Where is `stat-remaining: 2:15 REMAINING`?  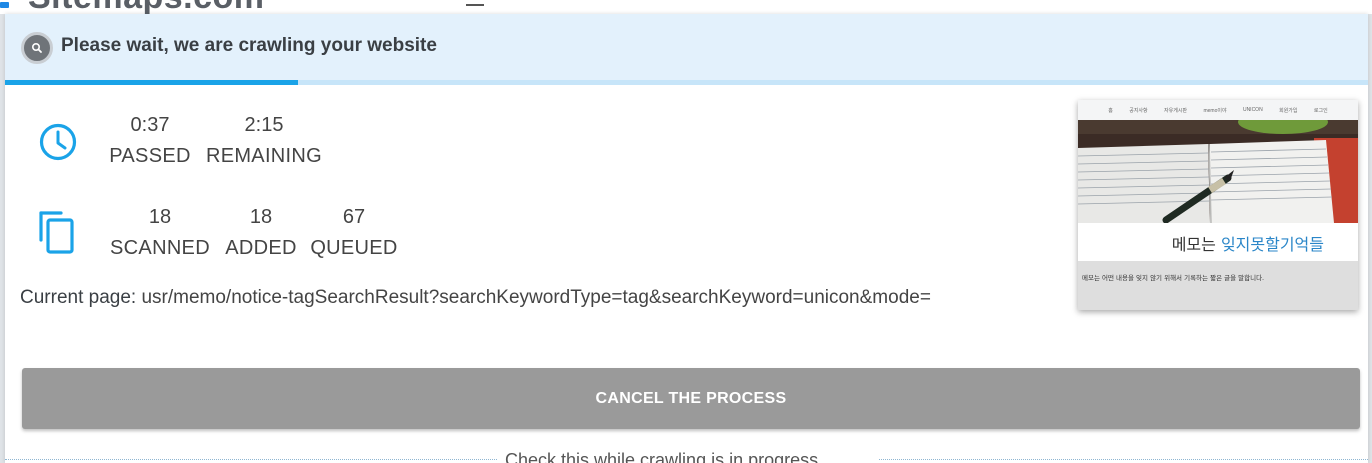
stat-remaining: 2:15 REMAINING is located at coordinates (264, 141).